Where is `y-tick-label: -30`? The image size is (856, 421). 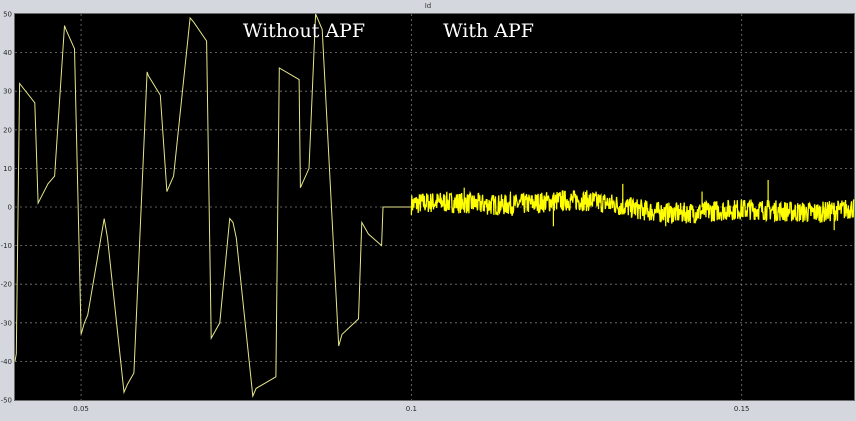
y-tick-label: -30 is located at coordinates (6, 323).